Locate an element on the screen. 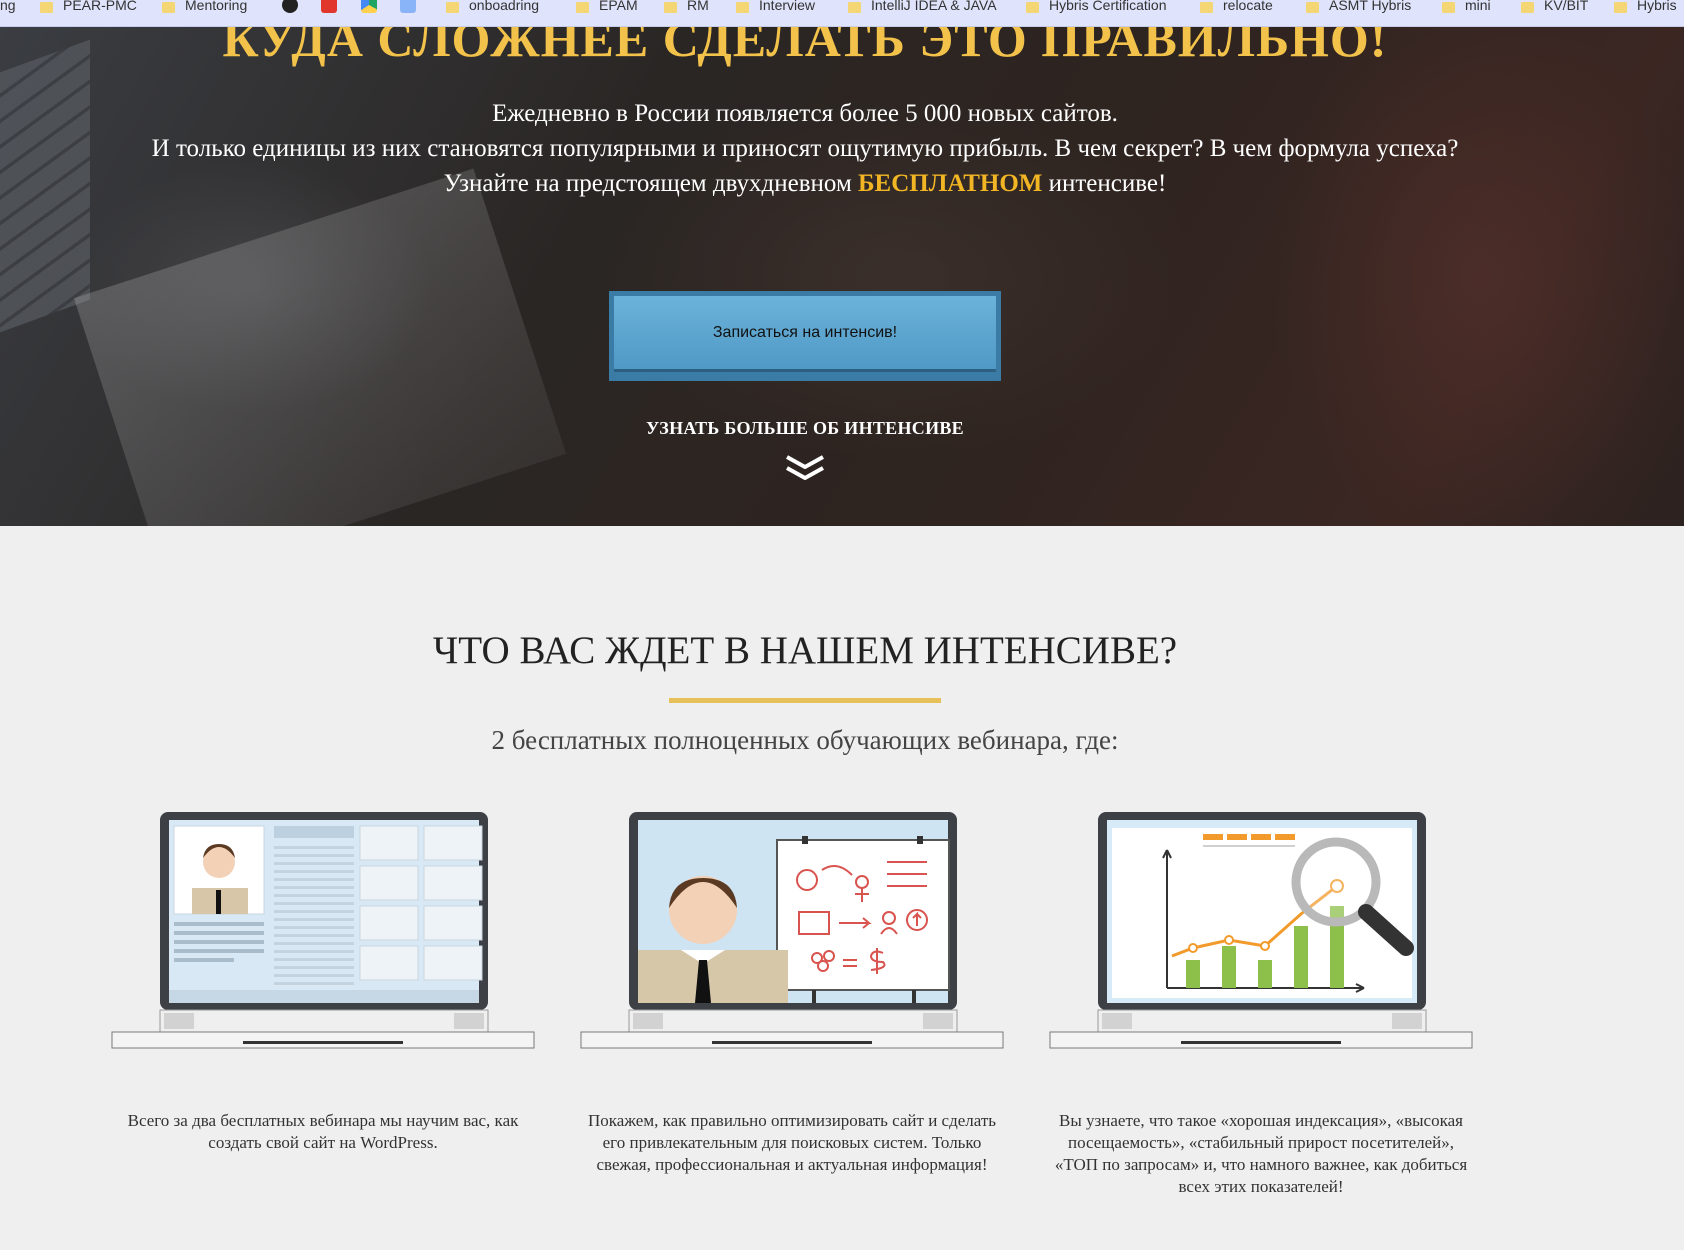  bookmark-relocate: relocate is located at coordinates (1236, 8).